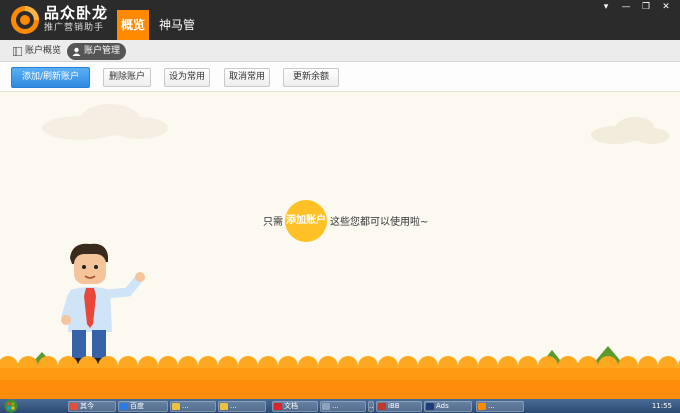  What do you see at coordinates (340, 373) in the screenshot?
I see `ground-scene-decoration` at bounding box center [340, 373].